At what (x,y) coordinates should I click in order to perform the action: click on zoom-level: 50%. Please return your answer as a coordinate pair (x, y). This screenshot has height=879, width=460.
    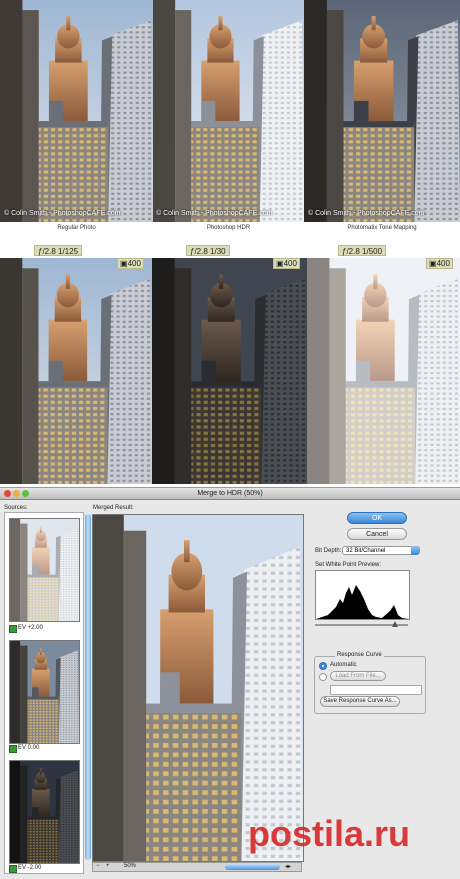
    Looking at the image, I should click on (130, 866).